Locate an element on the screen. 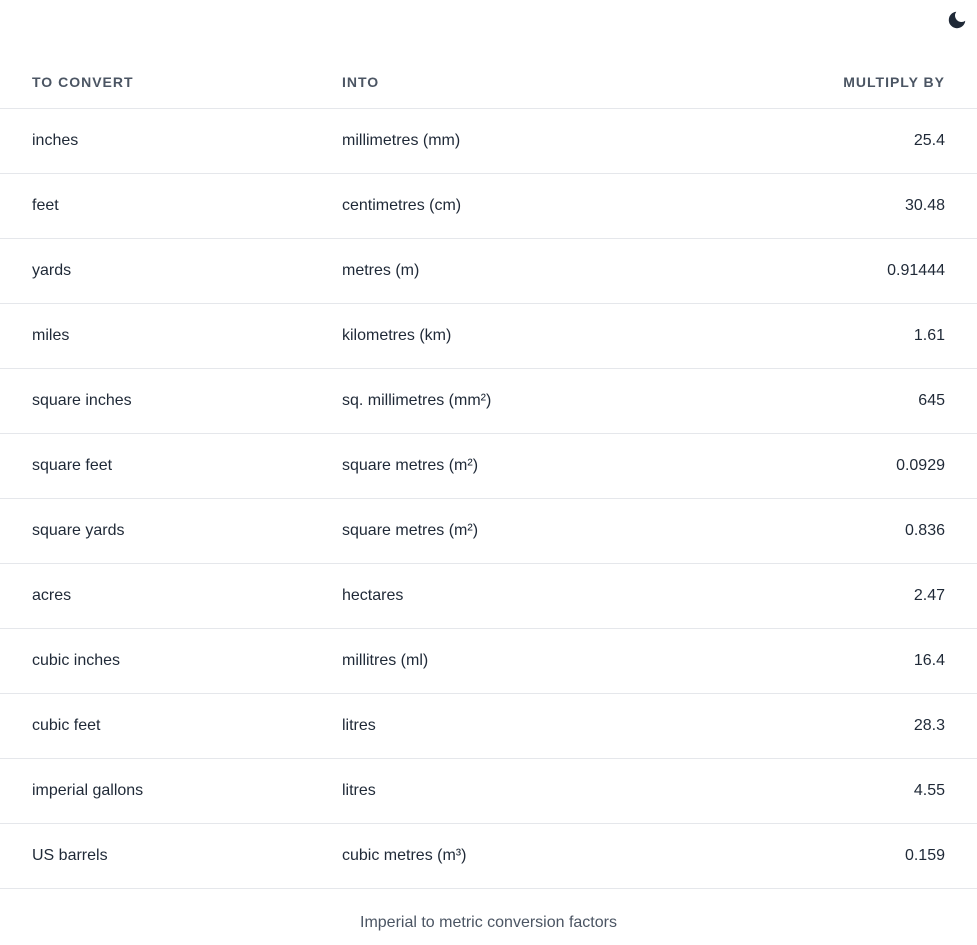  table-row: inches millimetres (mm) 25.4 is located at coordinates (488, 141).